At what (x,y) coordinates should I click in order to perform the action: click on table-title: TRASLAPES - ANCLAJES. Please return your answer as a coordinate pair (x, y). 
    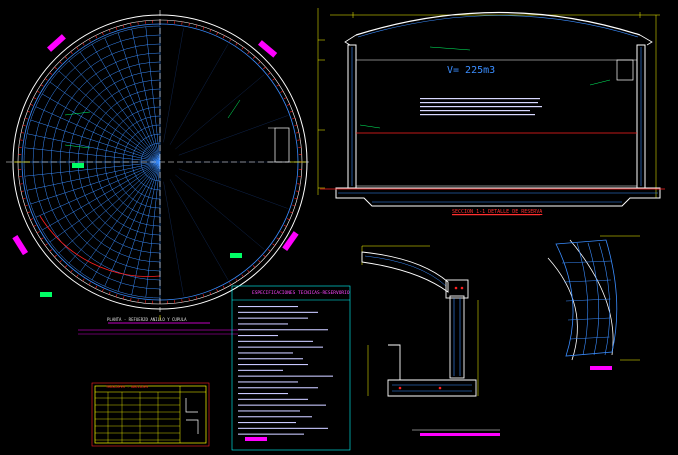
    Looking at the image, I should click on (127, 387).